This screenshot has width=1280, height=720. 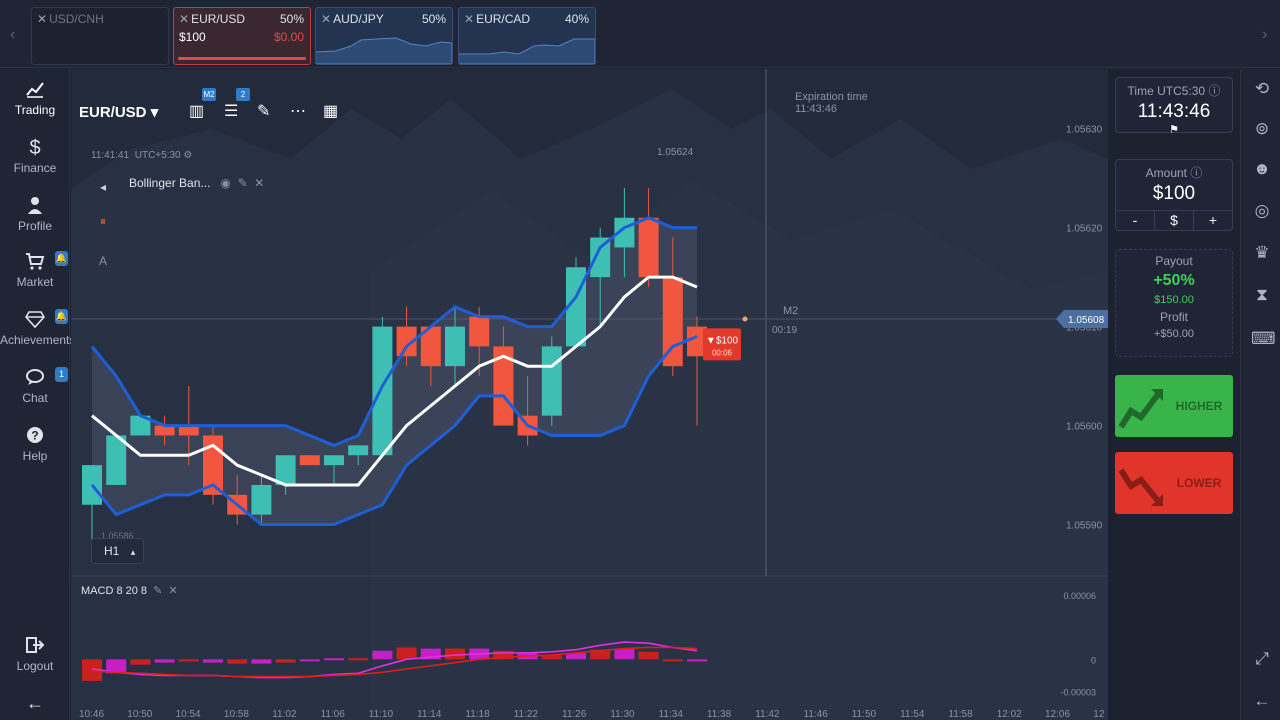 What do you see at coordinates (1084, 526) in the screenshot?
I see `price-tick-label: 1.05590` at bounding box center [1084, 526].